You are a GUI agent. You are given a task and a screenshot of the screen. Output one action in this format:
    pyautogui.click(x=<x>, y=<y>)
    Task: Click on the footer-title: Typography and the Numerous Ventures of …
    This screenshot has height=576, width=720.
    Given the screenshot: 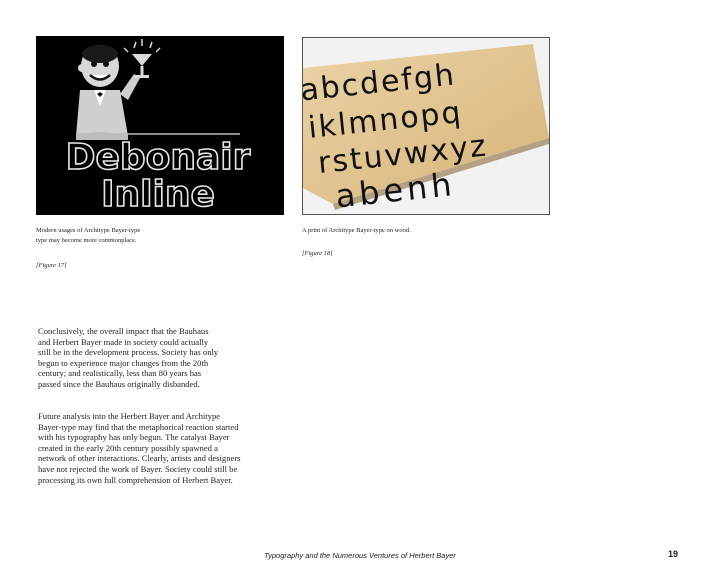 What is the action you would take?
    pyautogui.click(x=360, y=555)
    